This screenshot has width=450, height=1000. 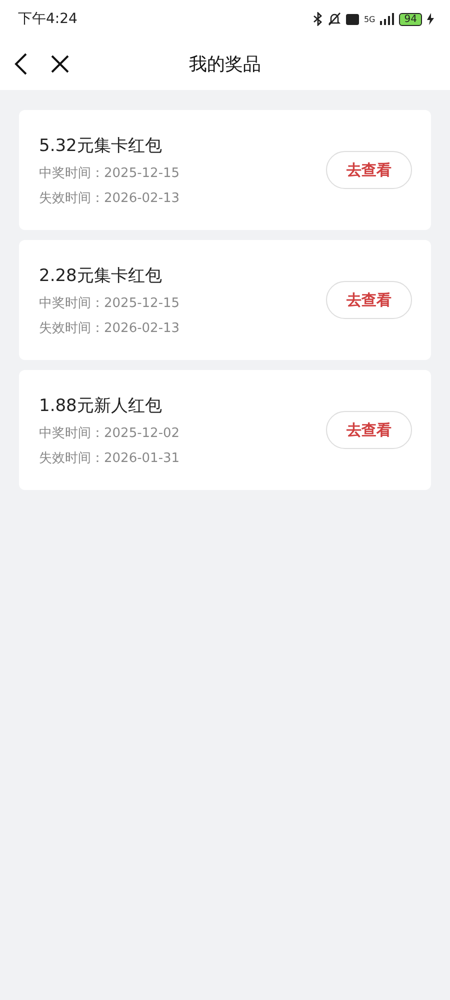 What do you see at coordinates (225, 64) in the screenshot?
I see `page-title: 我的奖品` at bounding box center [225, 64].